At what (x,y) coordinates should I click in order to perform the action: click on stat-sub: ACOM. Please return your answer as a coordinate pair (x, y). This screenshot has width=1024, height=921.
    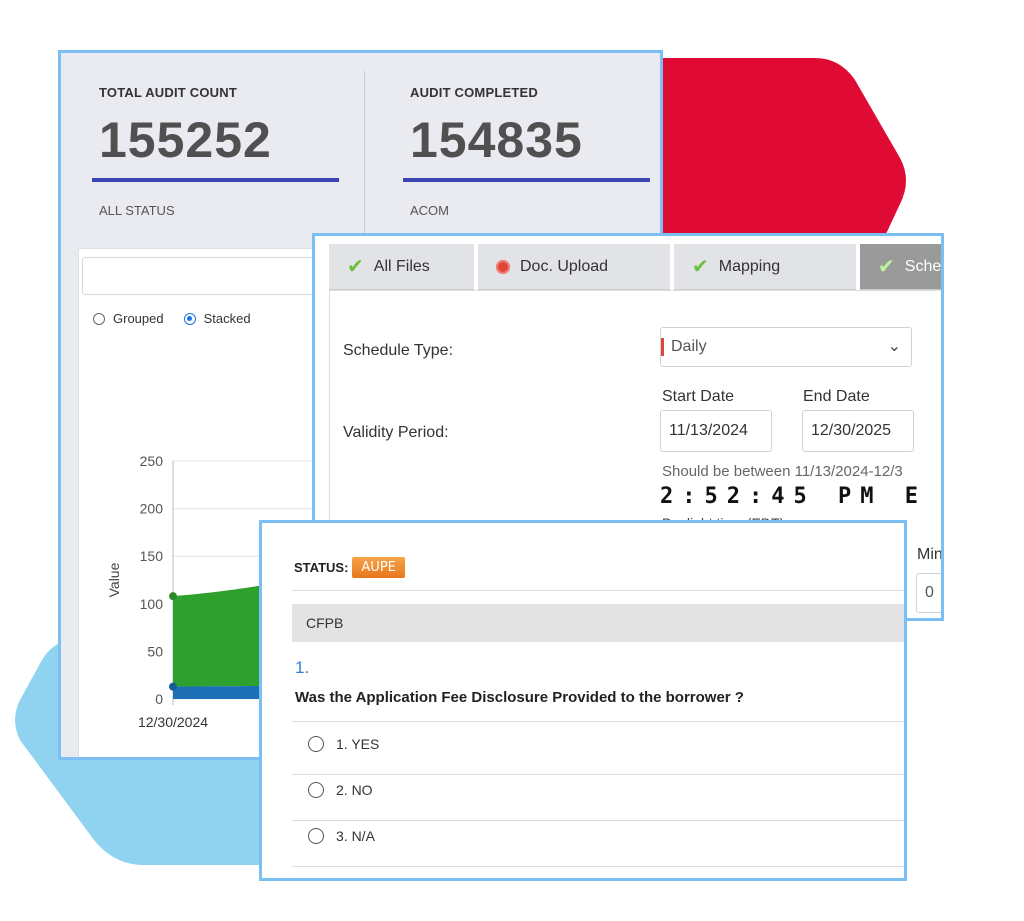
    Looking at the image, I should click on (429, 210).